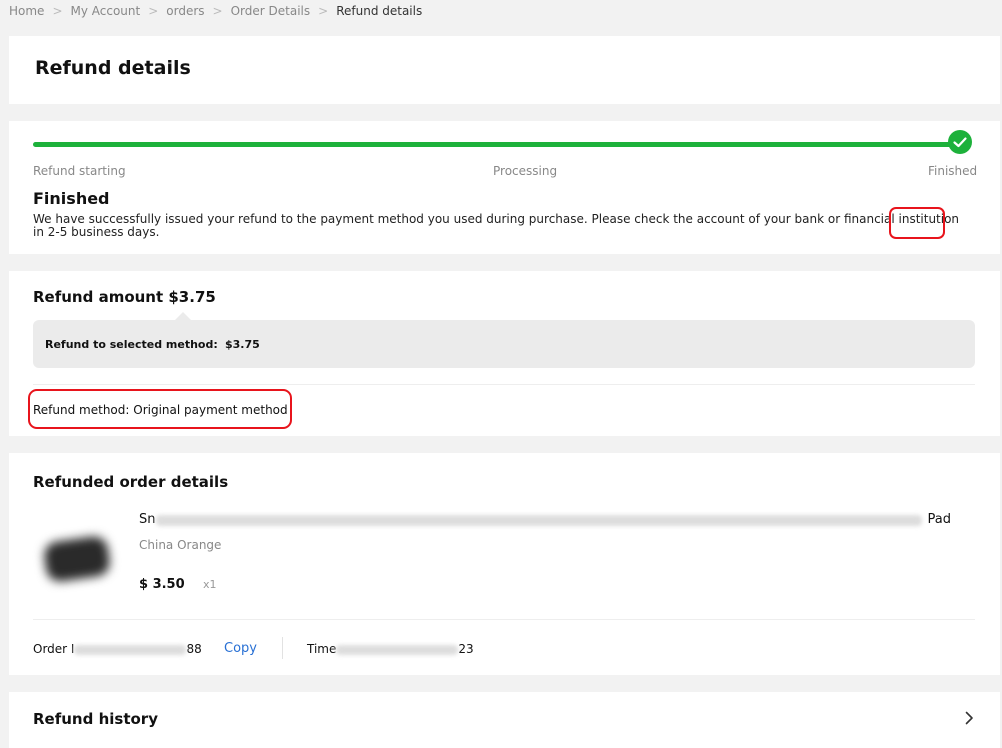 The width and height of the screenshot is (1002, 748). What do you see at coordinates (210, 584) in the screenshot?
I see `product-quantity: x1` at bounding box center [210, 584].